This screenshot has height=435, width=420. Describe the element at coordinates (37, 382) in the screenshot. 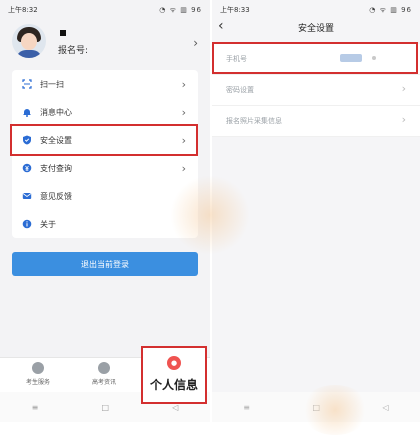

I see `tab-label: 考生服务` at that location.